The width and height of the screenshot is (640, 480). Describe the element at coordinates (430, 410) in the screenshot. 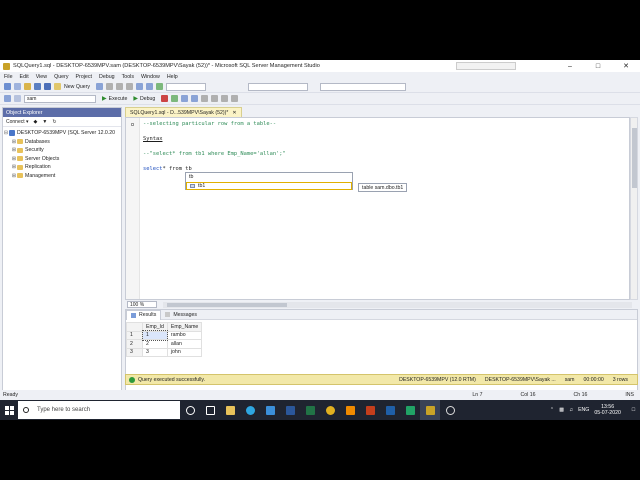

I see `ssms-taskbar-icon` at that location.